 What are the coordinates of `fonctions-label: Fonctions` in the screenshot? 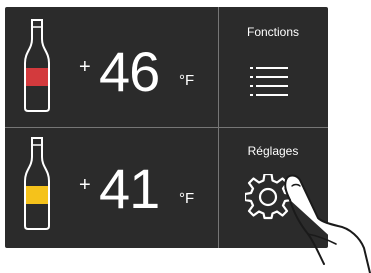 It's located at (273, 32).